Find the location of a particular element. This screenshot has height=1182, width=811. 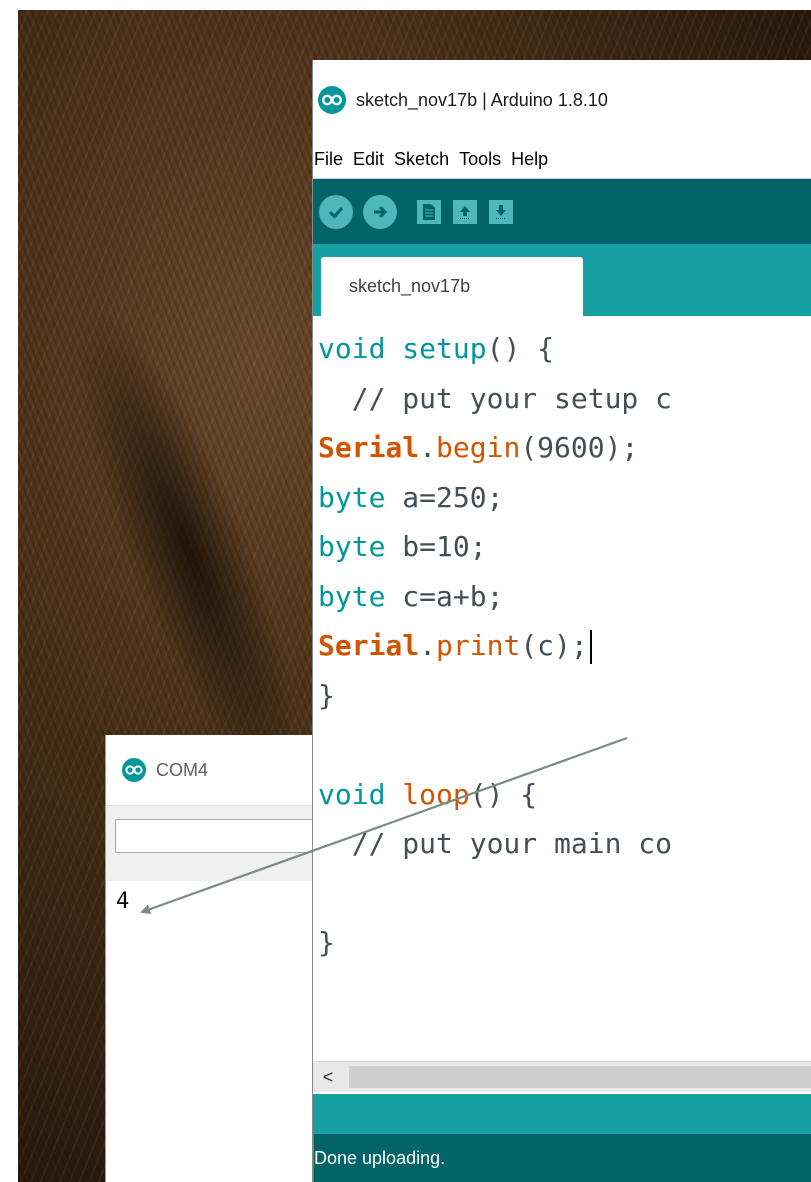

status-area: Done uploading. is located at coordinates (562, 1138).